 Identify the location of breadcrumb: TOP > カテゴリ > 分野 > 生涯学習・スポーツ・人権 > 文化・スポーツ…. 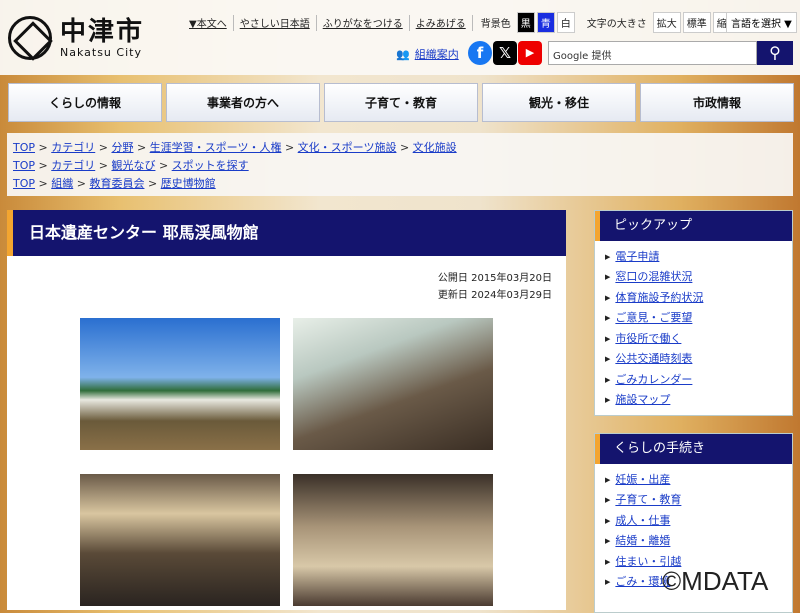
(400, 148).